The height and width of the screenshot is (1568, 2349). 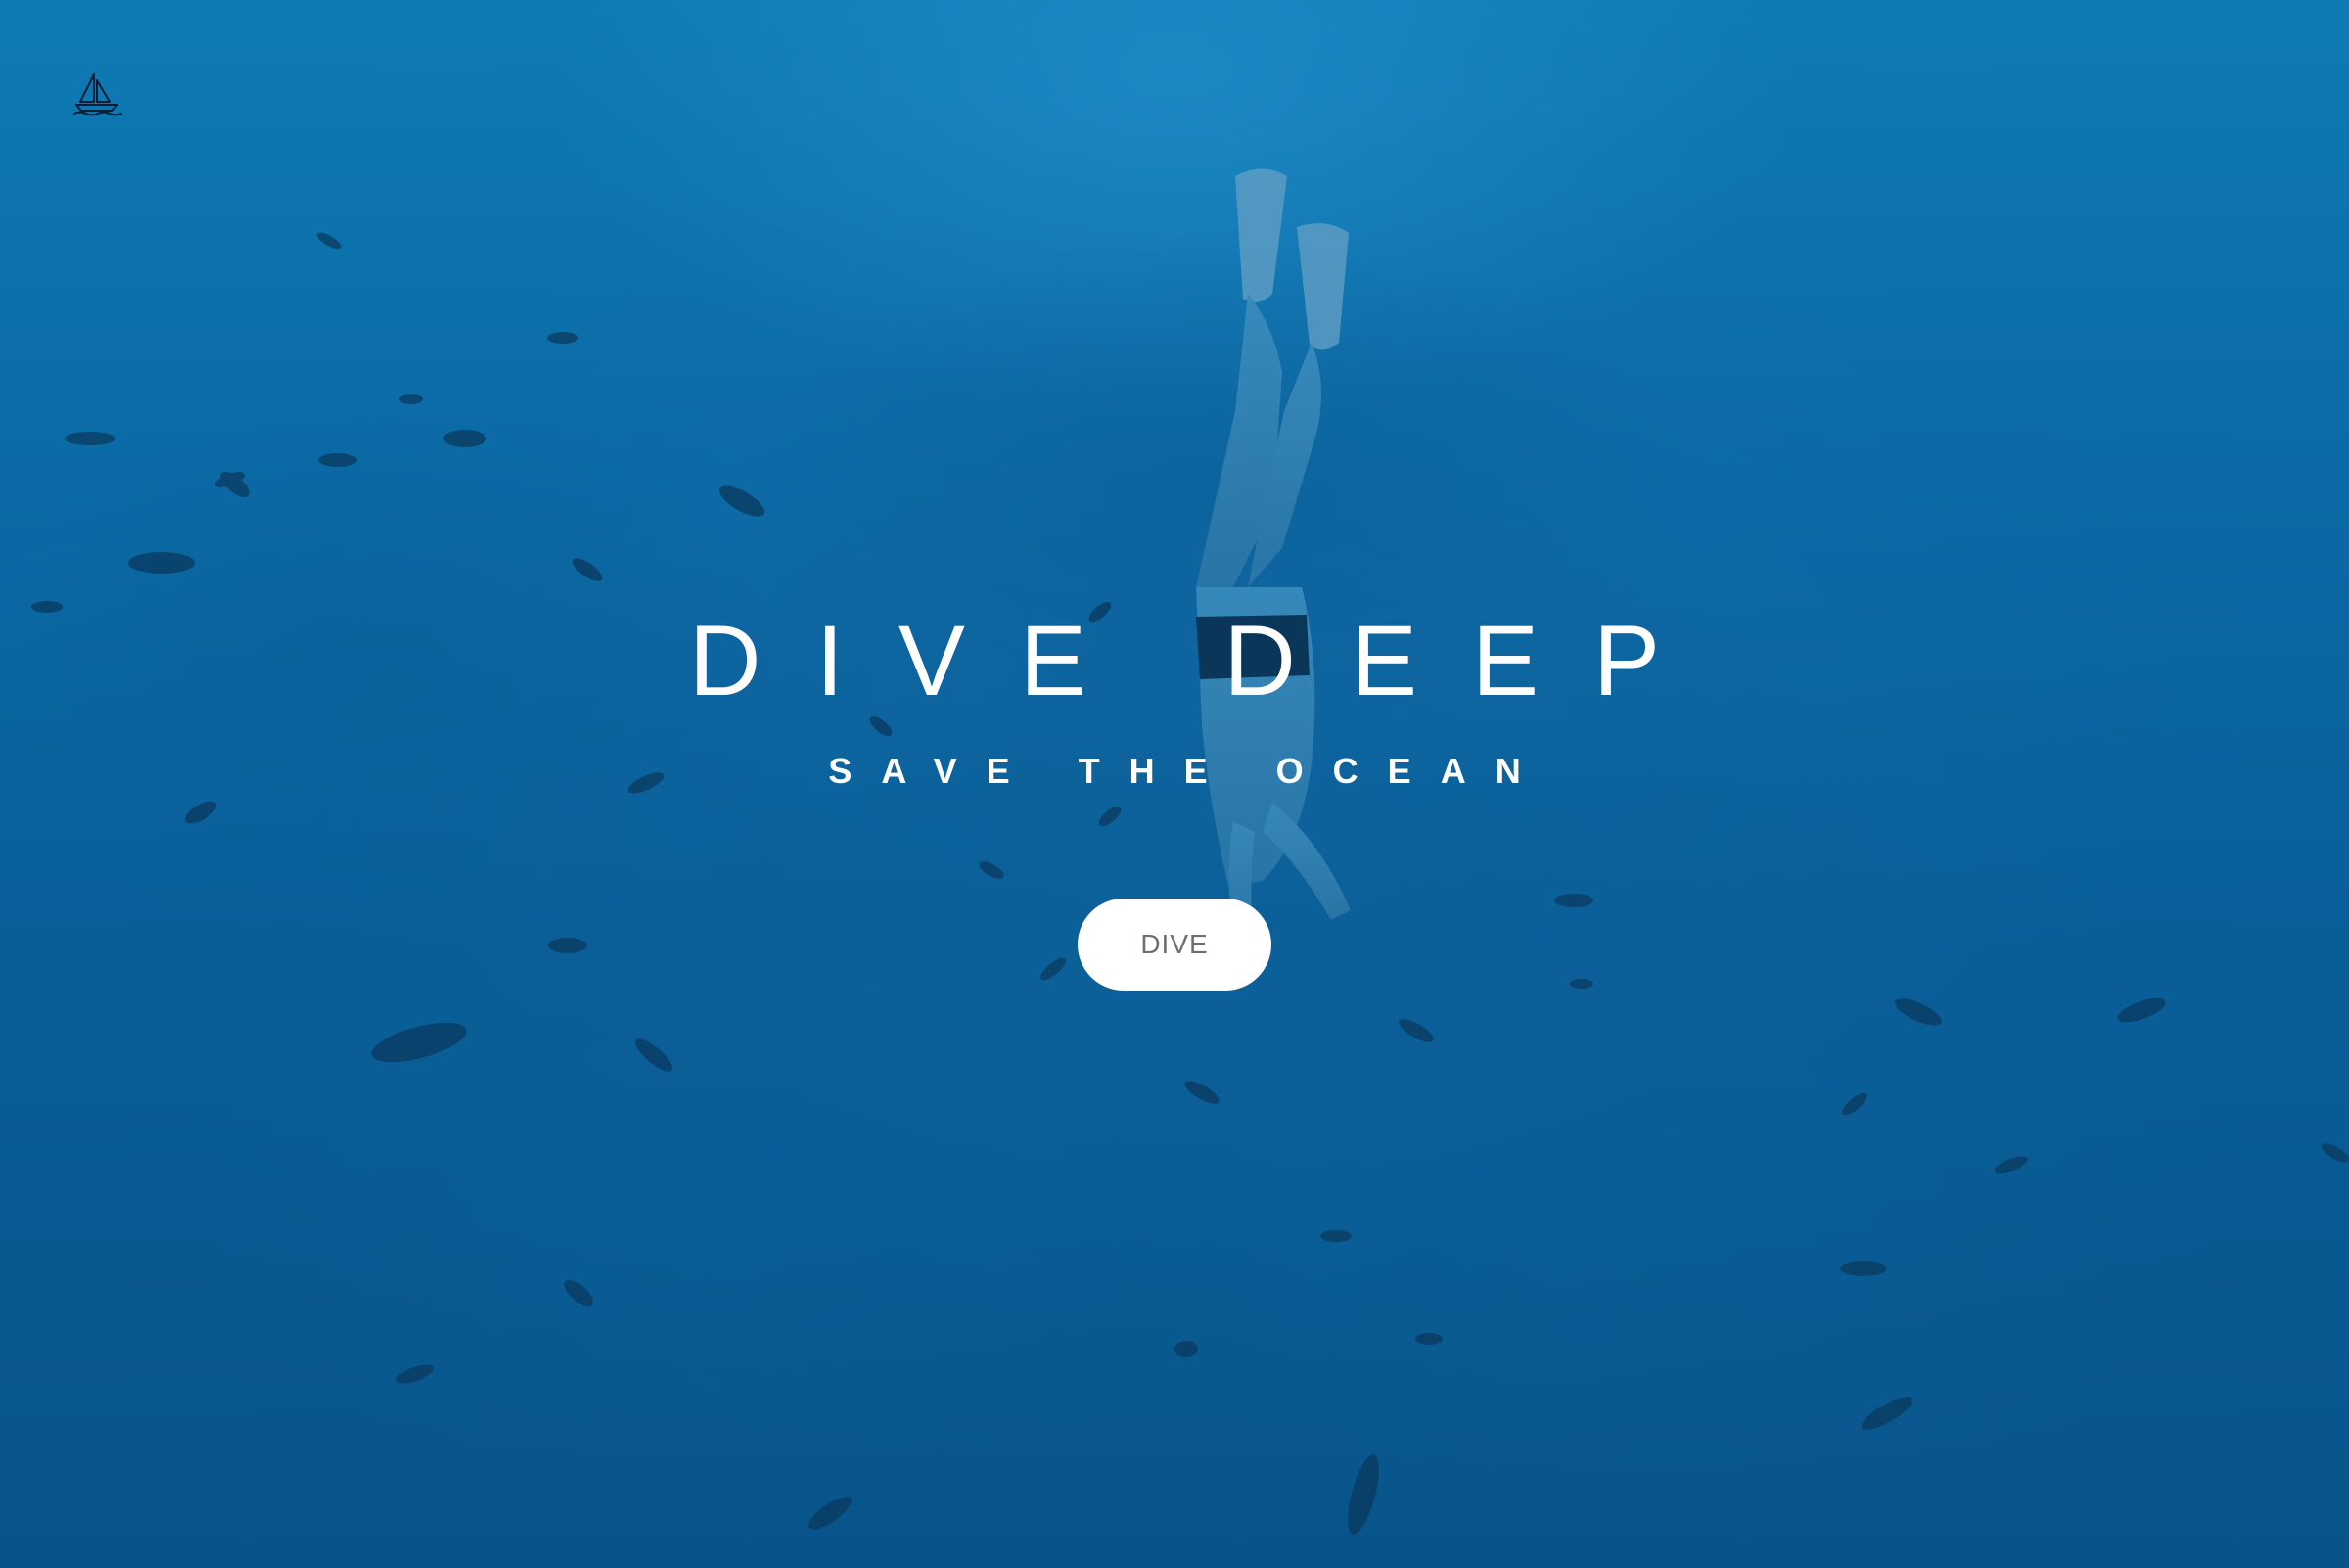 I want to click on dive-button: DIVE, so click(x=1174, y=945).